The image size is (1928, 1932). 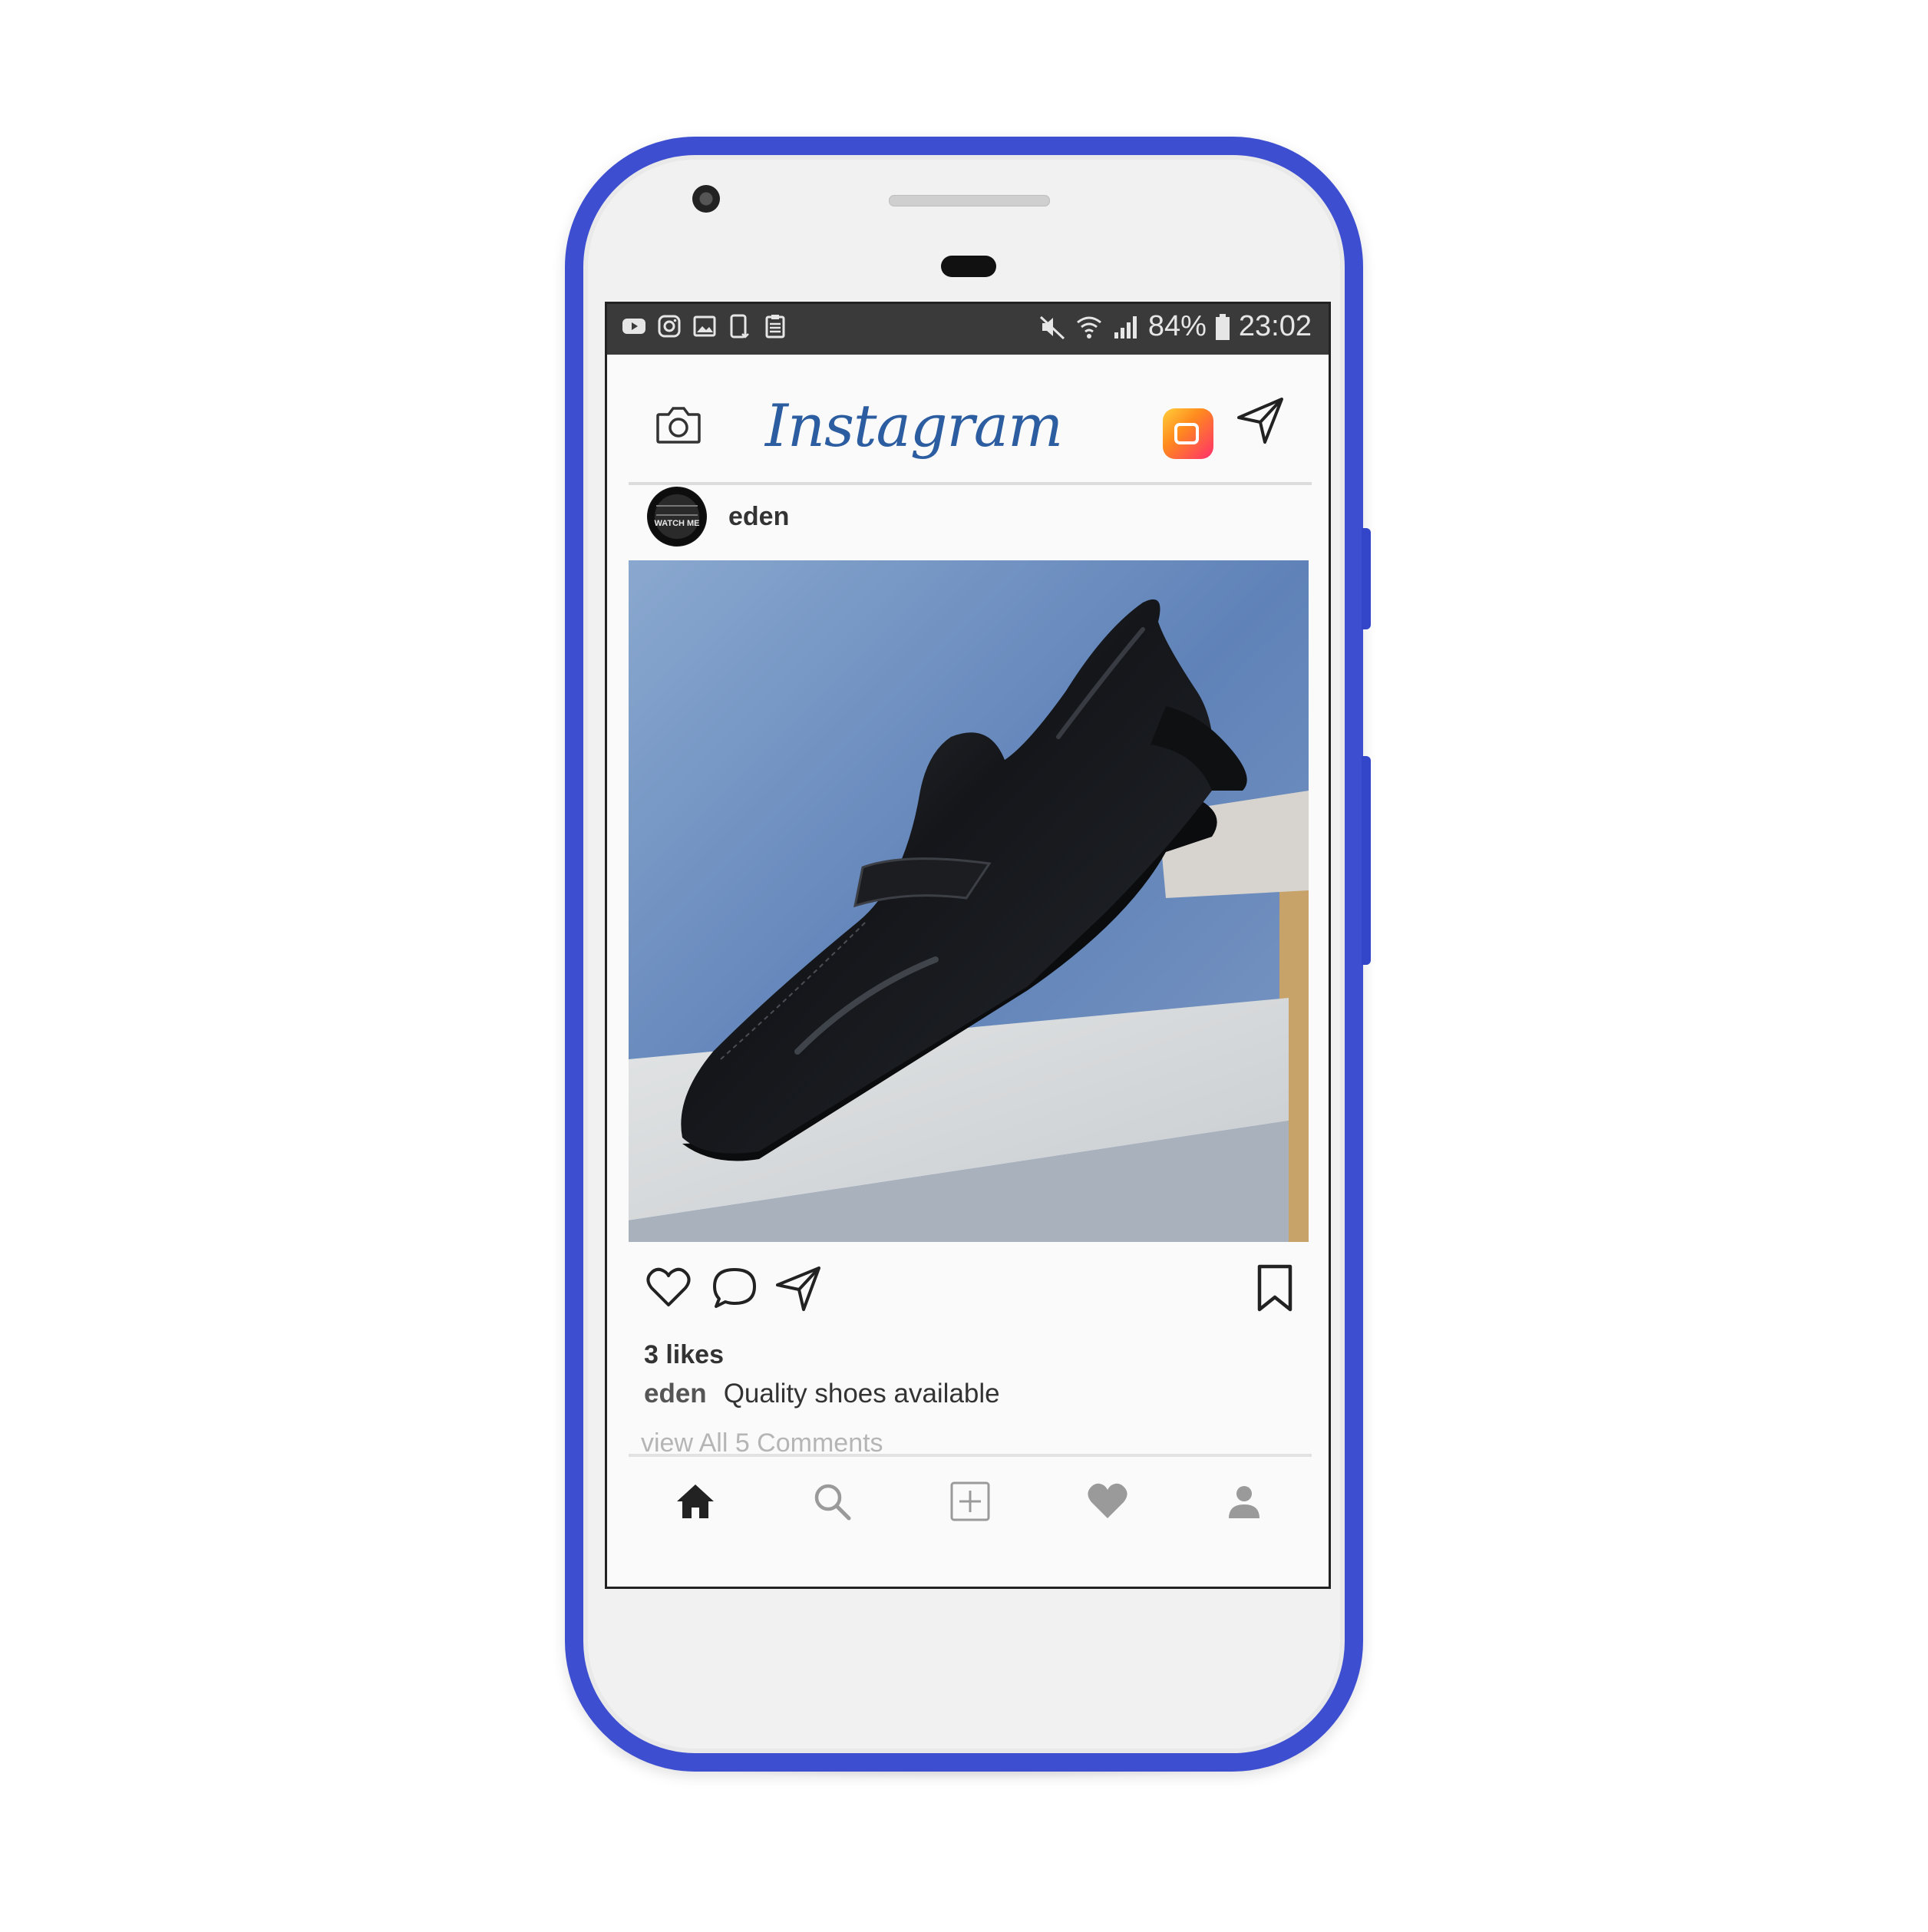 I want to click on caption-text: Quality shoes available, so click(x=861, y=1394).